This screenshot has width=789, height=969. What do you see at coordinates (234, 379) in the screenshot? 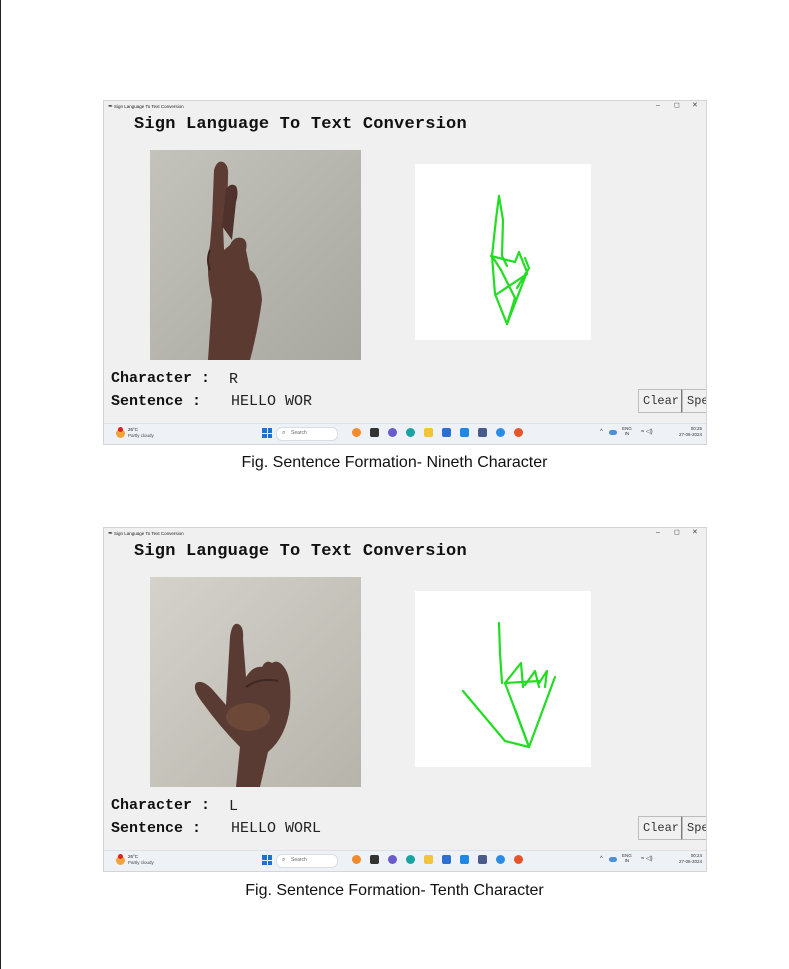
I see `character-value: R` at bounding box center [234, 379].